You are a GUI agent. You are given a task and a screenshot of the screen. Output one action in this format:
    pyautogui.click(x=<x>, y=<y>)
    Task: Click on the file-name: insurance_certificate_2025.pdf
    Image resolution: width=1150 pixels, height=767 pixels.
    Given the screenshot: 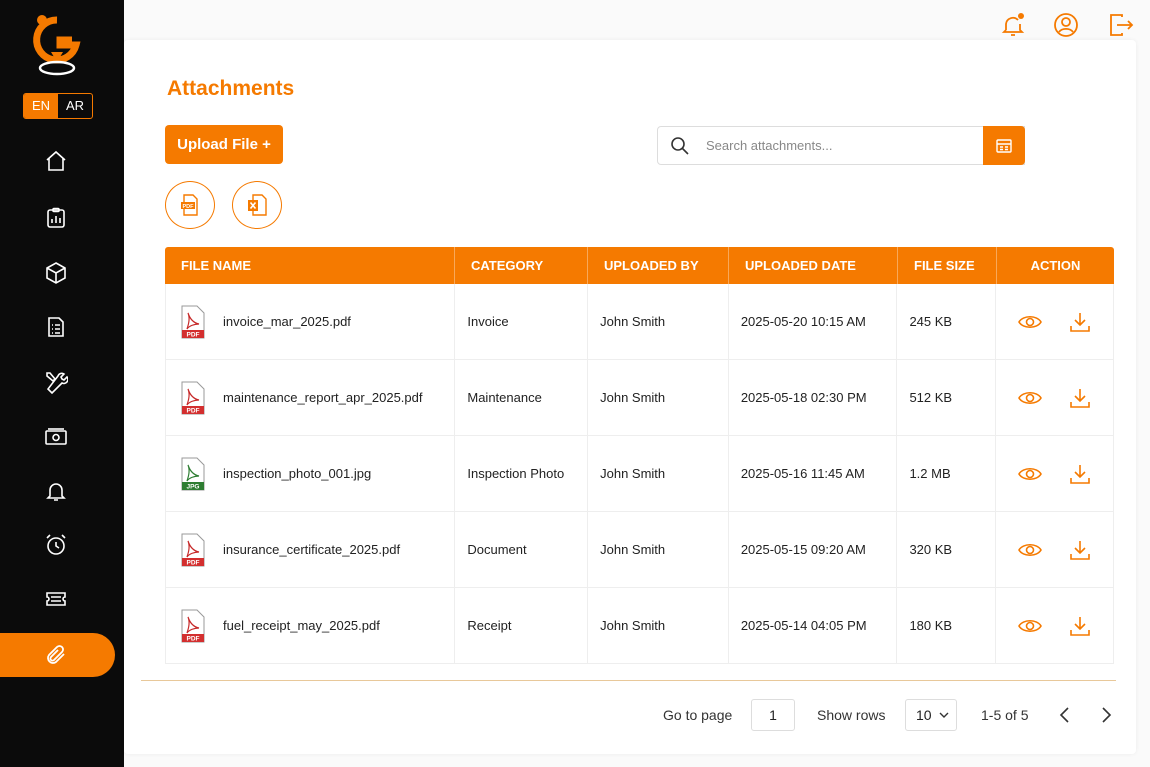 What is the action you would take?
    pyautogui.click(x=312, y=549)
    